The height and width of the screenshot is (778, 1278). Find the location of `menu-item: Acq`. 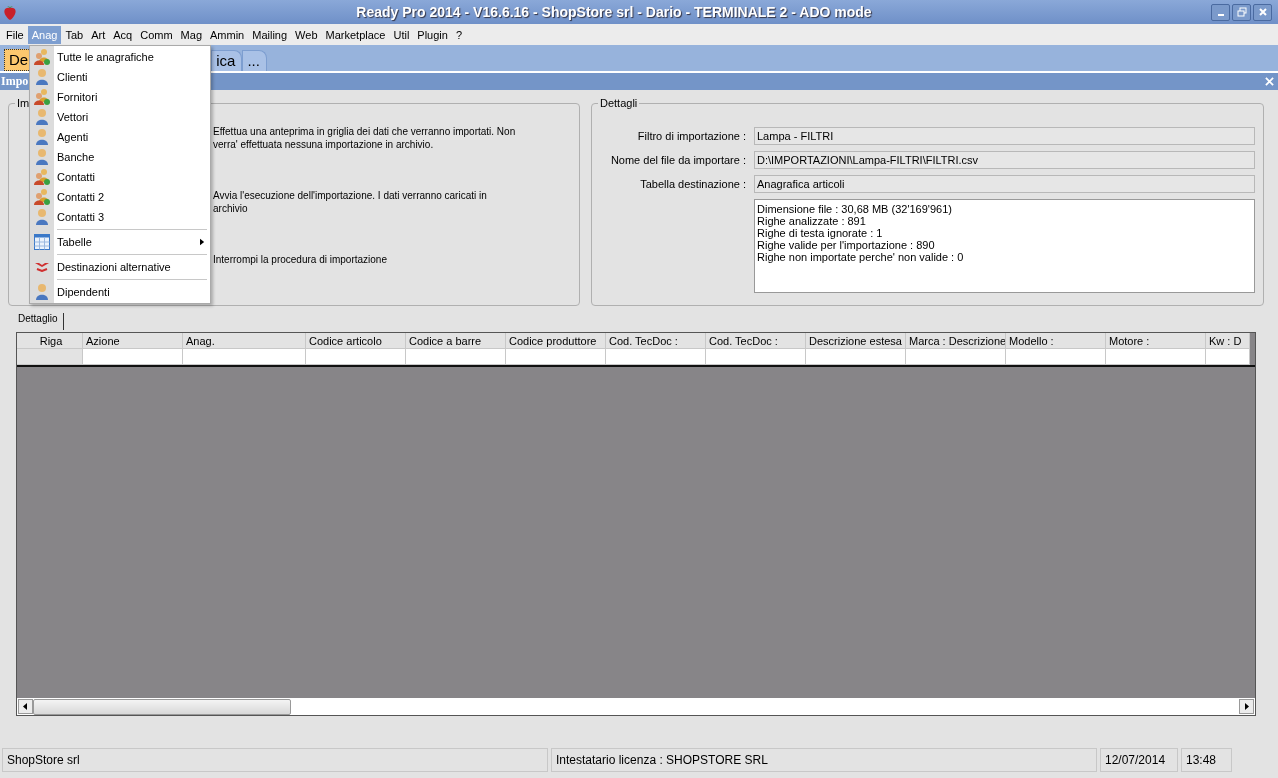

menu-item: Acq is located at coordinates (123, 34).